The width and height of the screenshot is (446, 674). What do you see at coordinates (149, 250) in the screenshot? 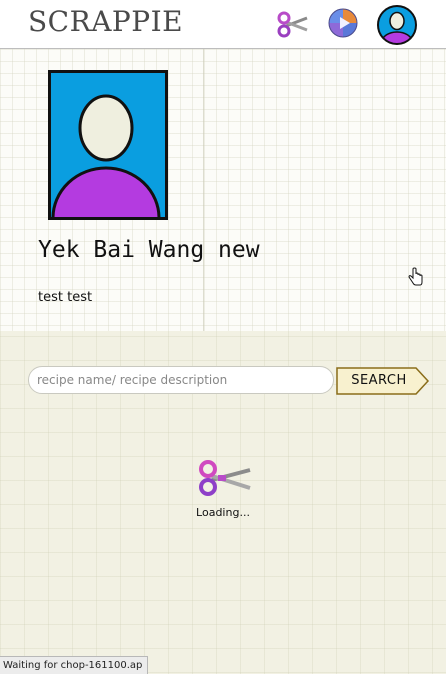
I see `profile-name: Yek Bai Wang new` at bounding box center [149, 250].